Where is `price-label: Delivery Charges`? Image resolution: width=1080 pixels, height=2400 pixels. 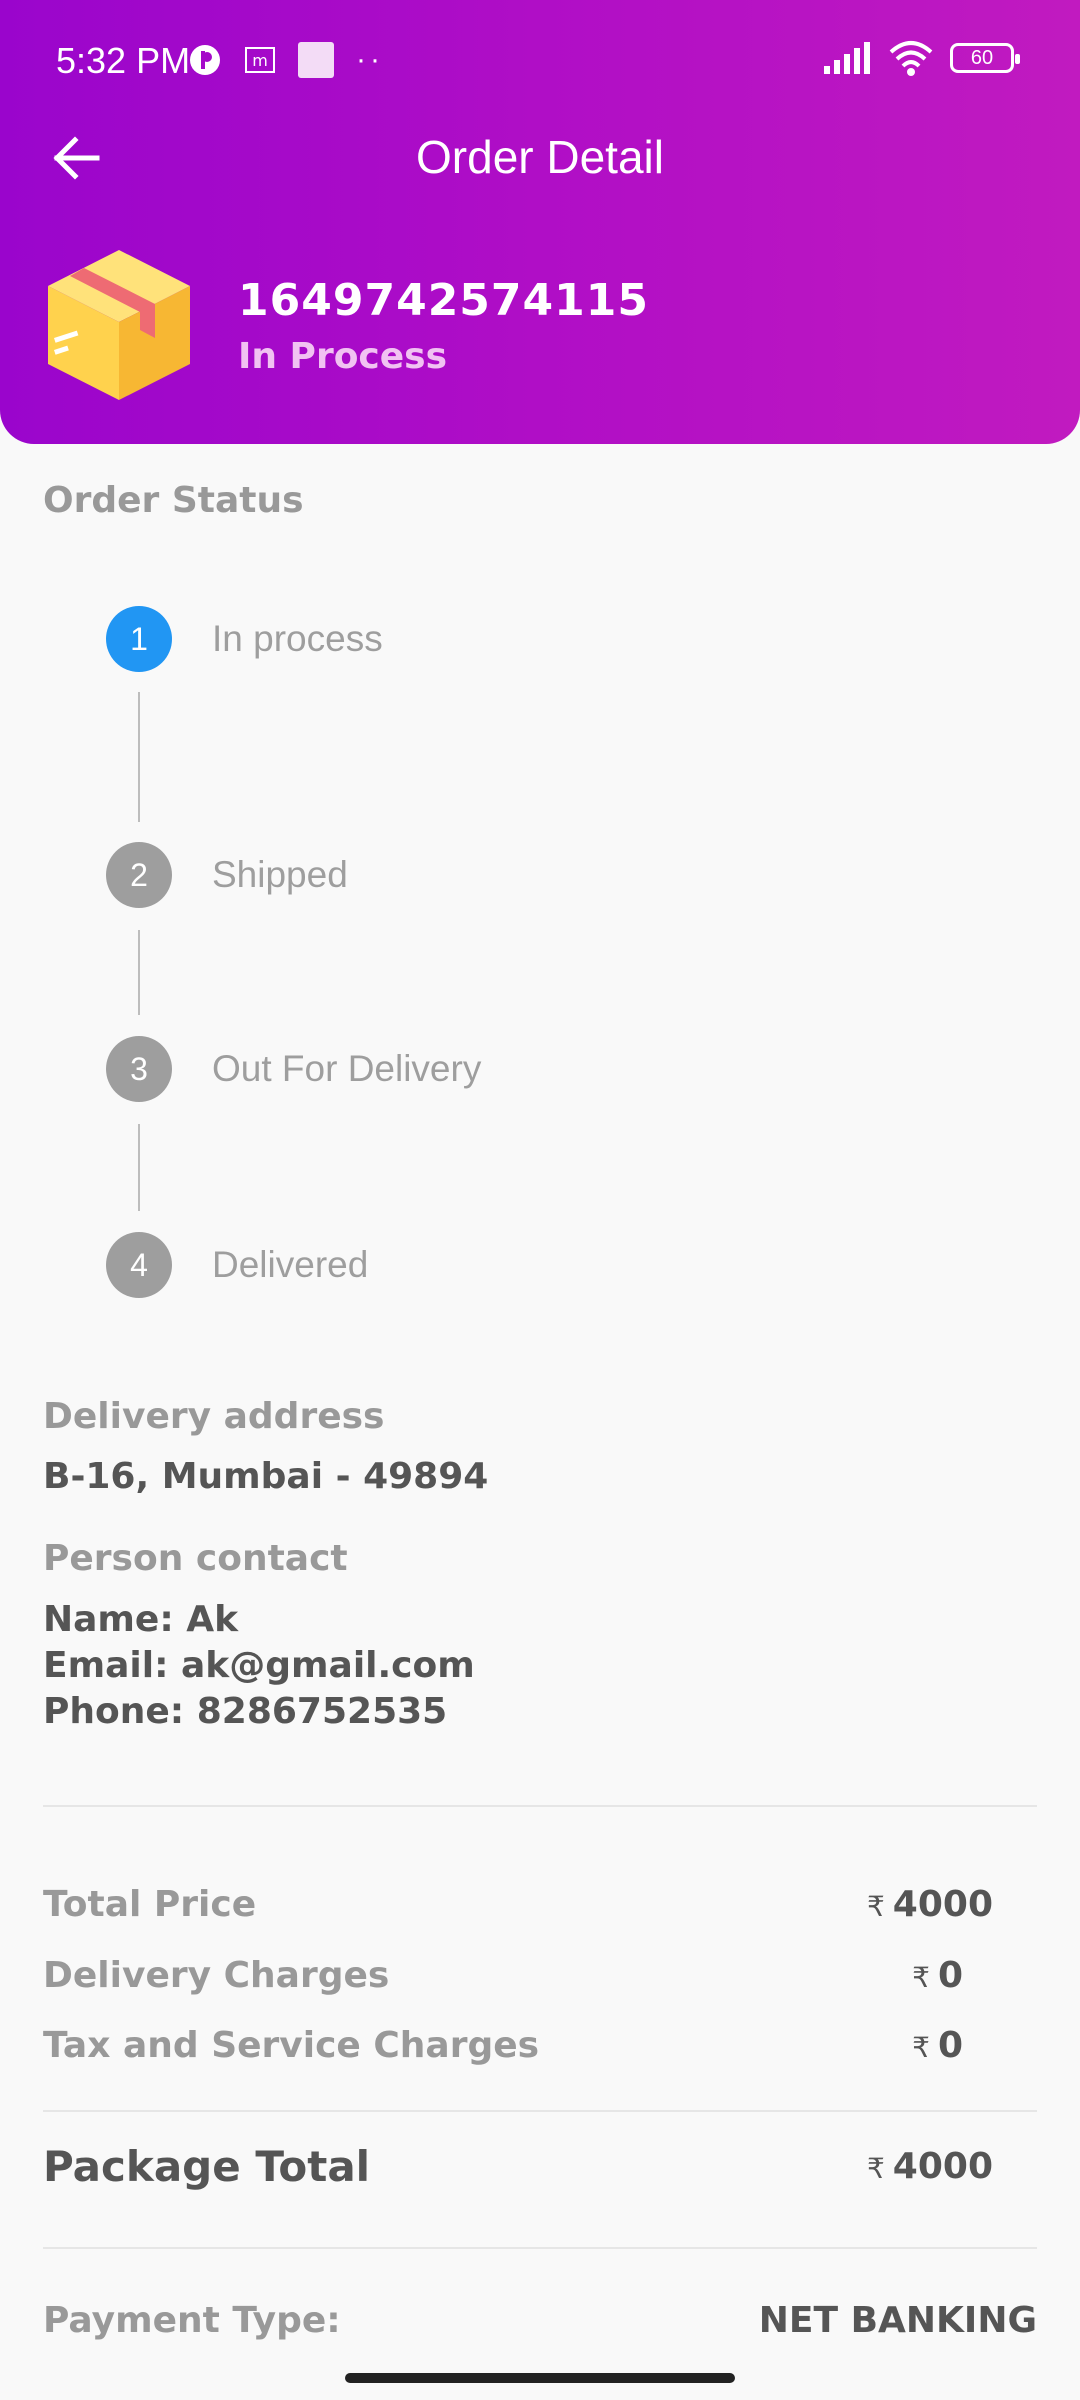 price-label: Delivery Charges is located at coordinates (216, 1975).